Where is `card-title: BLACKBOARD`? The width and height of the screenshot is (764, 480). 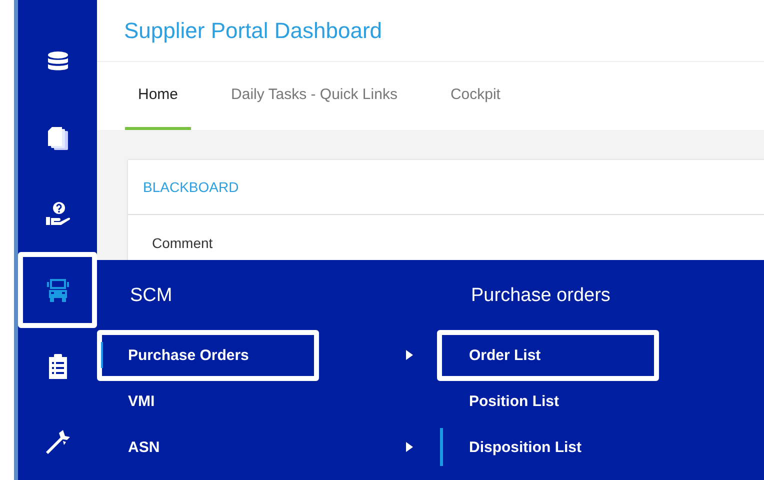
card-title: BLACKBOARD is located at coordinates (191, 187).